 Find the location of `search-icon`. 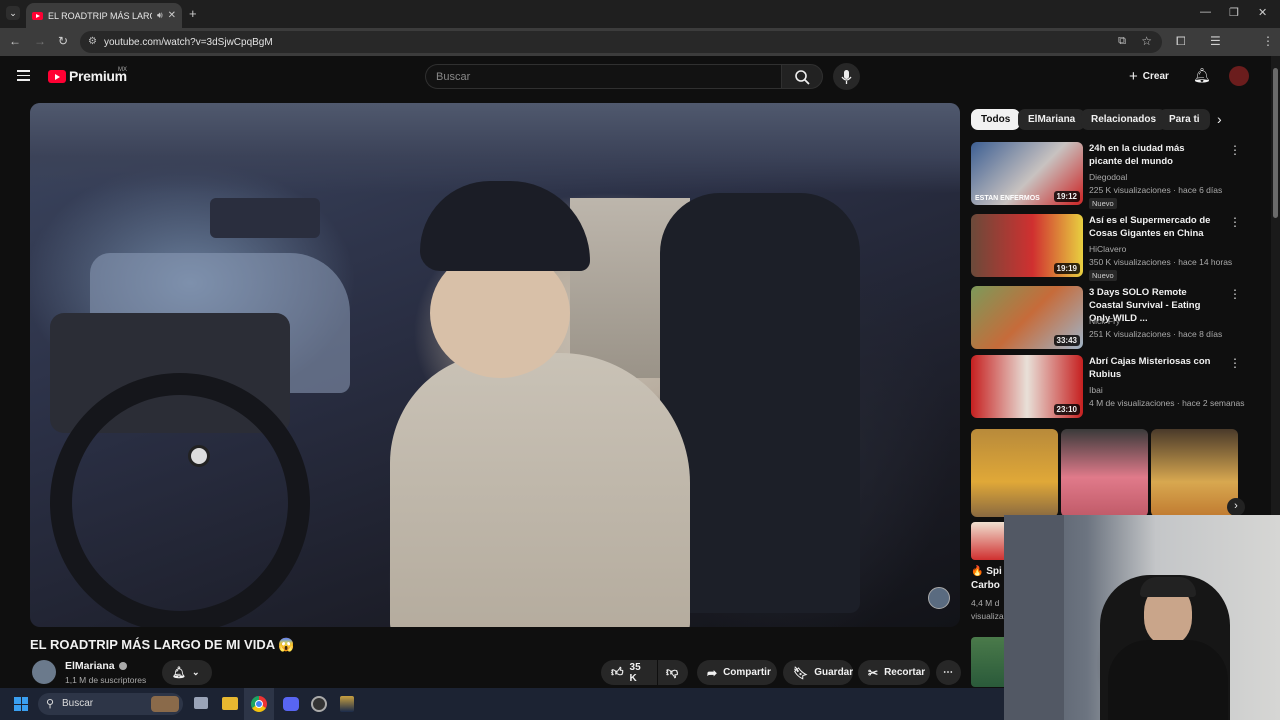

search-icon is located at coordinates (802, 77).